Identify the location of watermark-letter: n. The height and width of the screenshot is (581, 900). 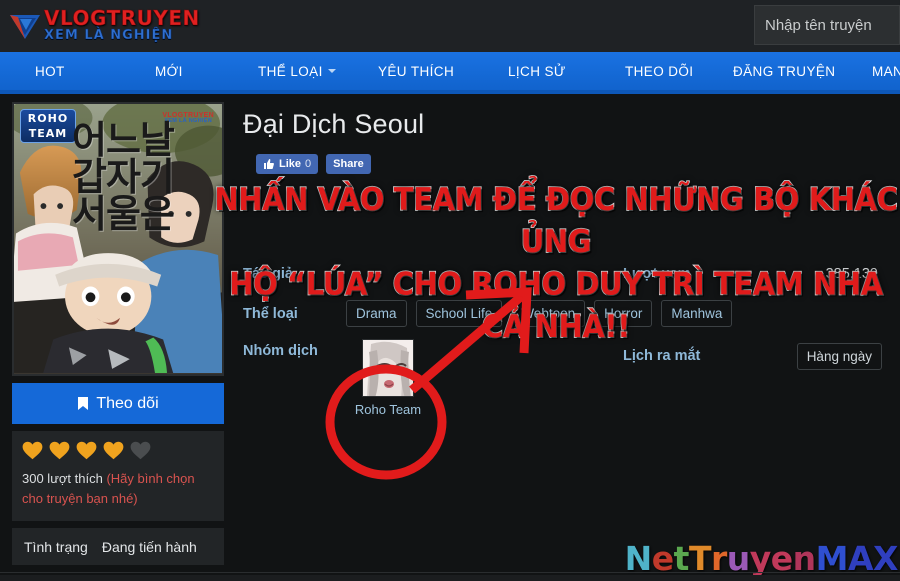
(804, 558).